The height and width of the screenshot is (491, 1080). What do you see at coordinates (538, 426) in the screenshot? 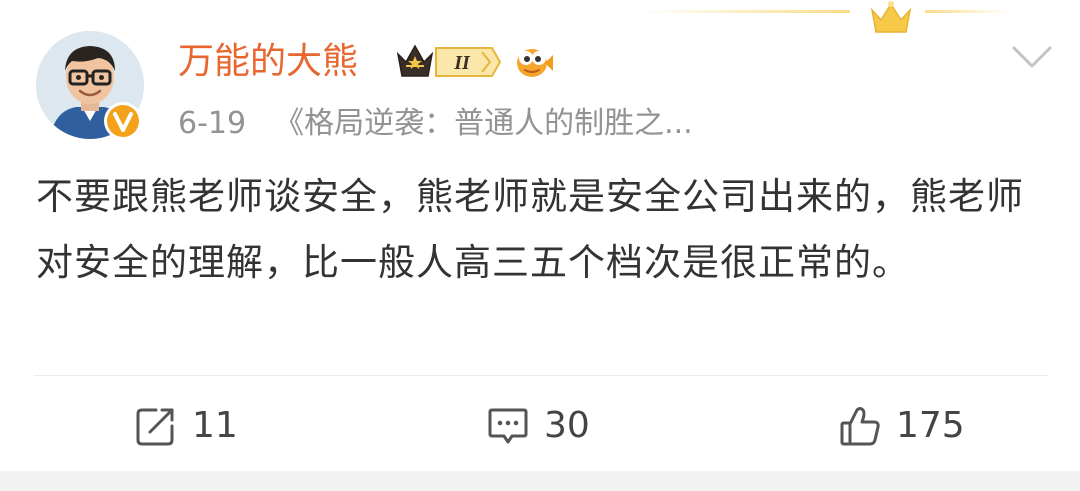
I see `comment-button: 30` at bounding box center [538, 426].